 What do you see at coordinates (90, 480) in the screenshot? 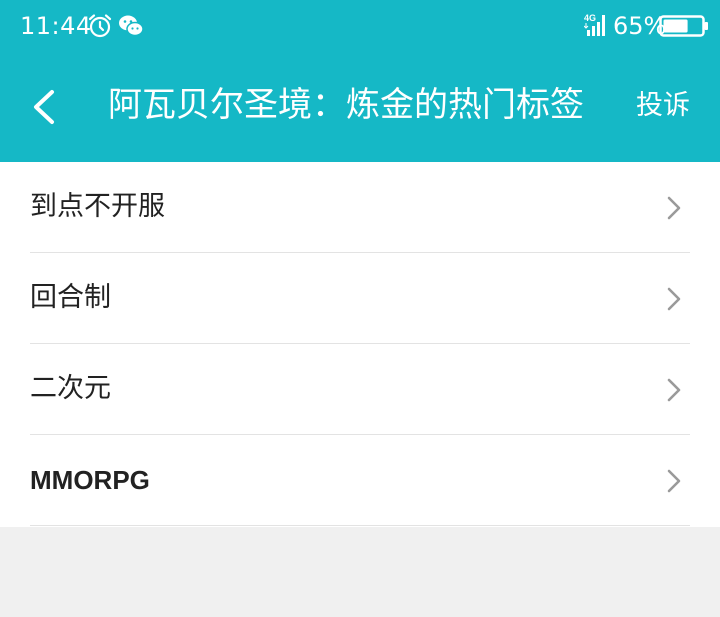
I see `tag-label: MMORPG` at bounding box center [90, 480].